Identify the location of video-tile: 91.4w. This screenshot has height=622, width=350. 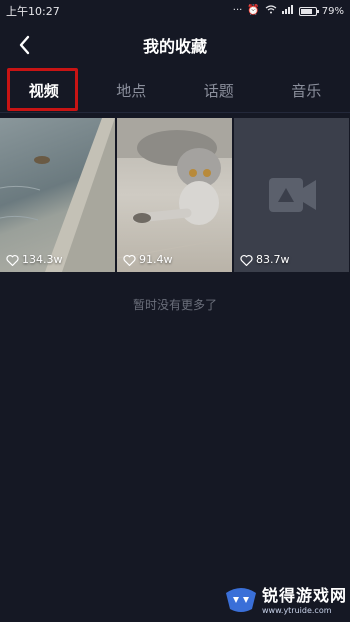
(174, 195).